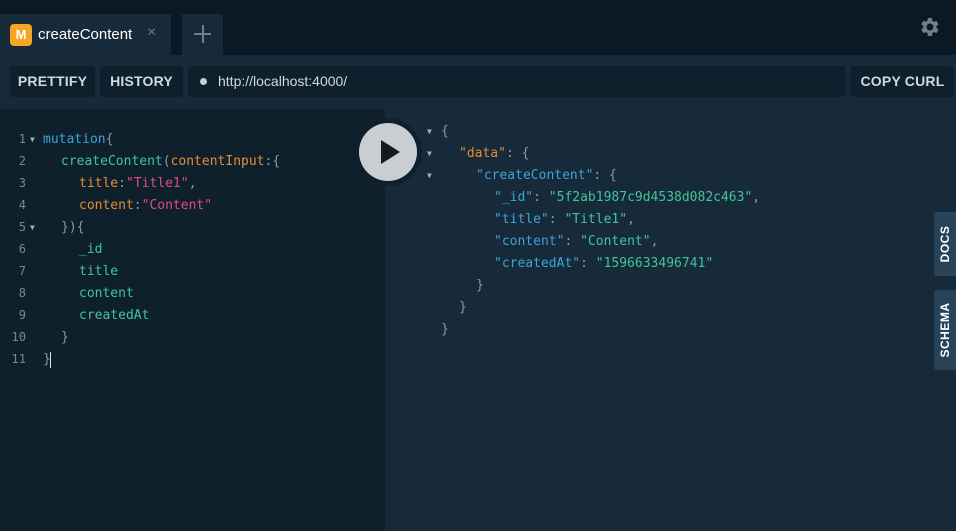 The image size is (956, 531). What do you see at coordinates (171, 161) in the screenshot?
I see `code-line: createContent(contentInput:{` at bounding box center [171, 161].